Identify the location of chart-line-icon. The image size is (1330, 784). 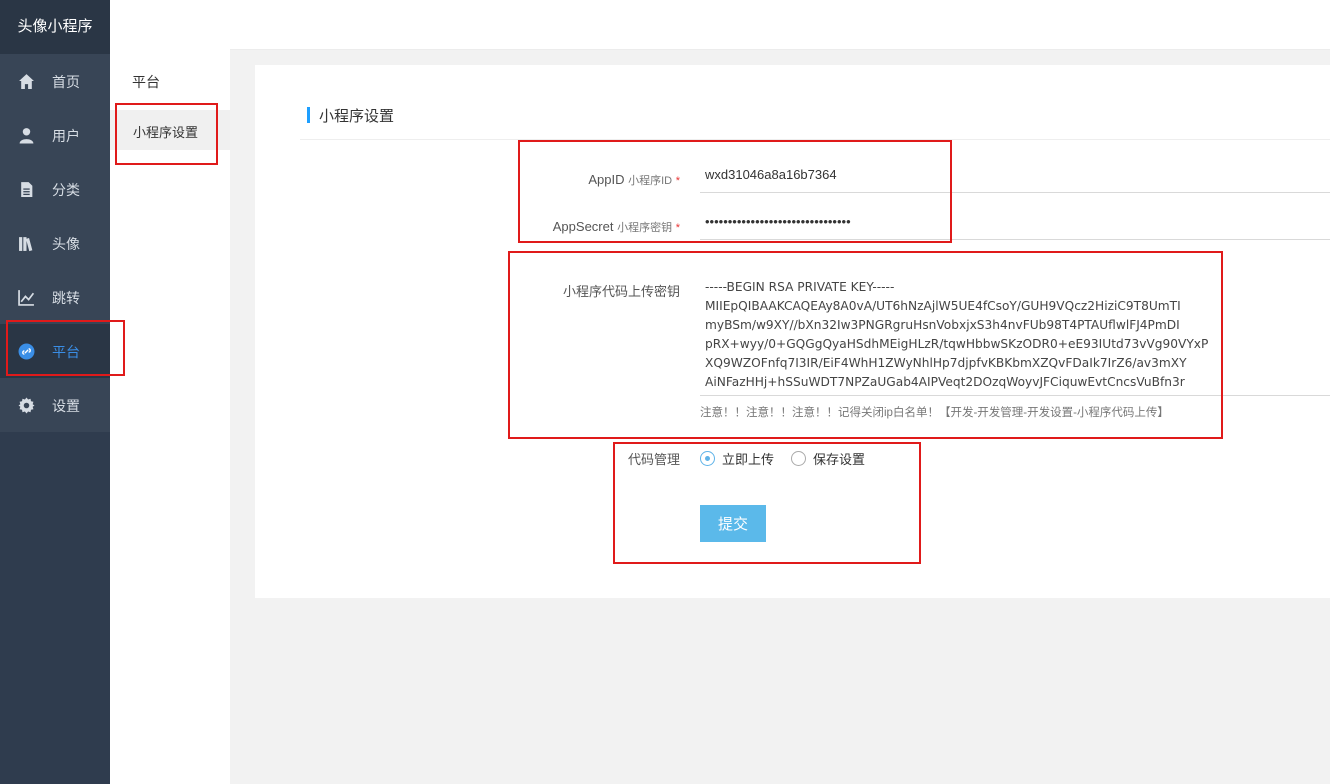
(26, 298).